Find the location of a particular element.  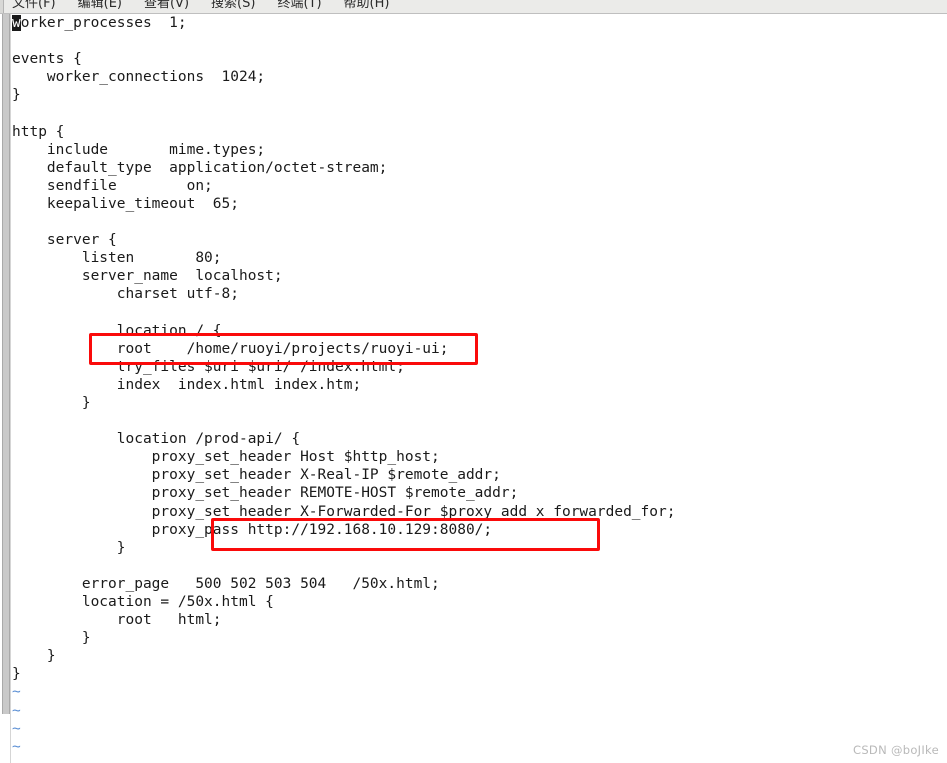

code-line: try_files $uri $uri/ /index.html; is located at coordinates (208, 366).